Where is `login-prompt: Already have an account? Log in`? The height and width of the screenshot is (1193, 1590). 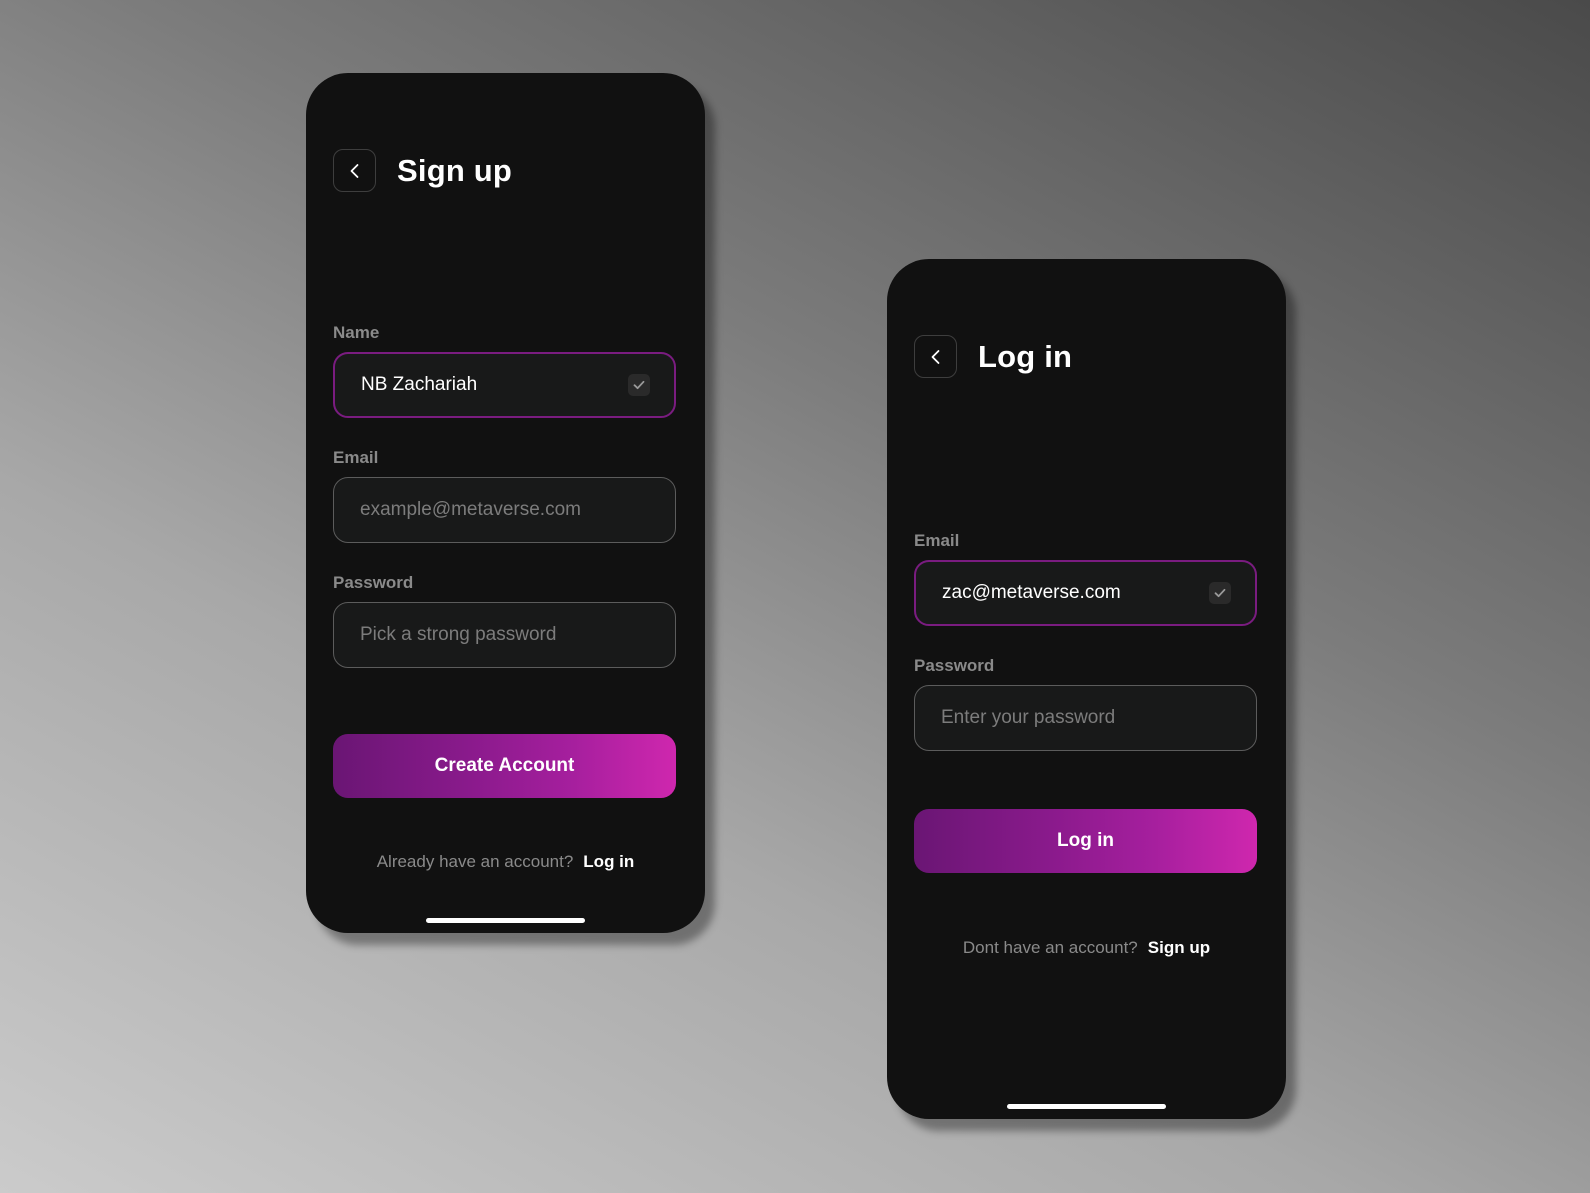
login-prompt: Already have an account? Log in is located at coordinates (505, 862).